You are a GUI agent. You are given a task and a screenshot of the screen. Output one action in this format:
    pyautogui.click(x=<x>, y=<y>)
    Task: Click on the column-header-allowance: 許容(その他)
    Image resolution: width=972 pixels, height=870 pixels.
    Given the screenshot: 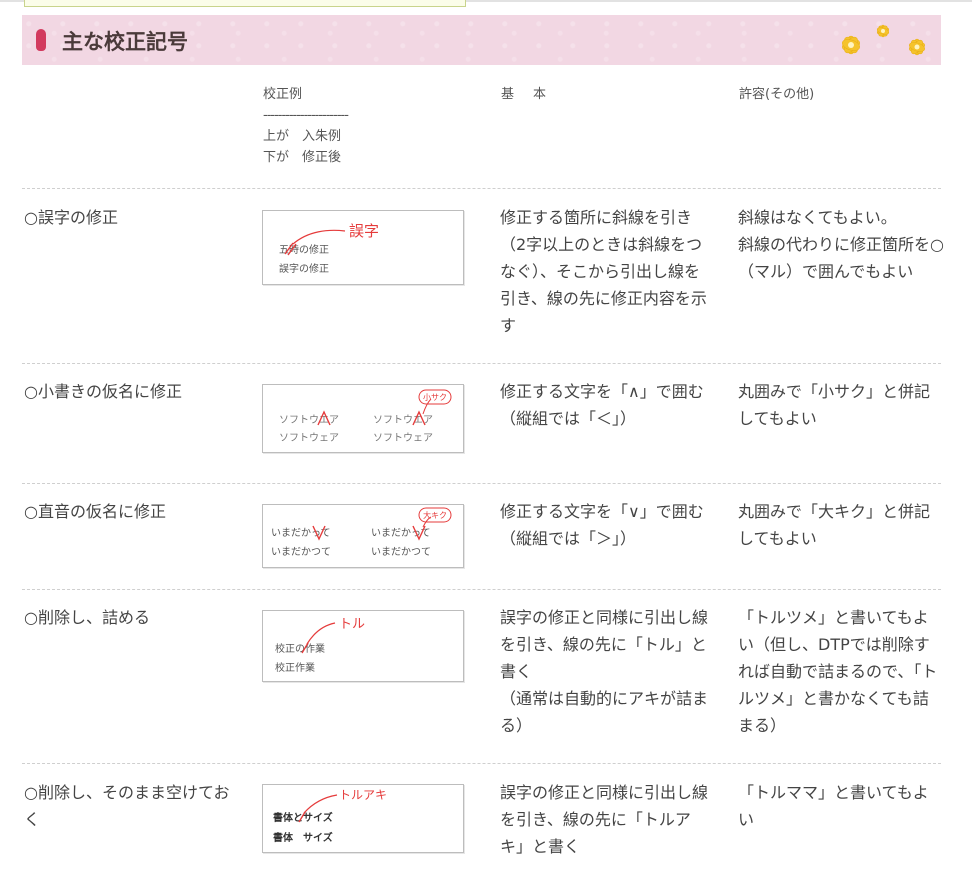 What is the action you would take?
    pyautogui.click(x=777, y=94)
    